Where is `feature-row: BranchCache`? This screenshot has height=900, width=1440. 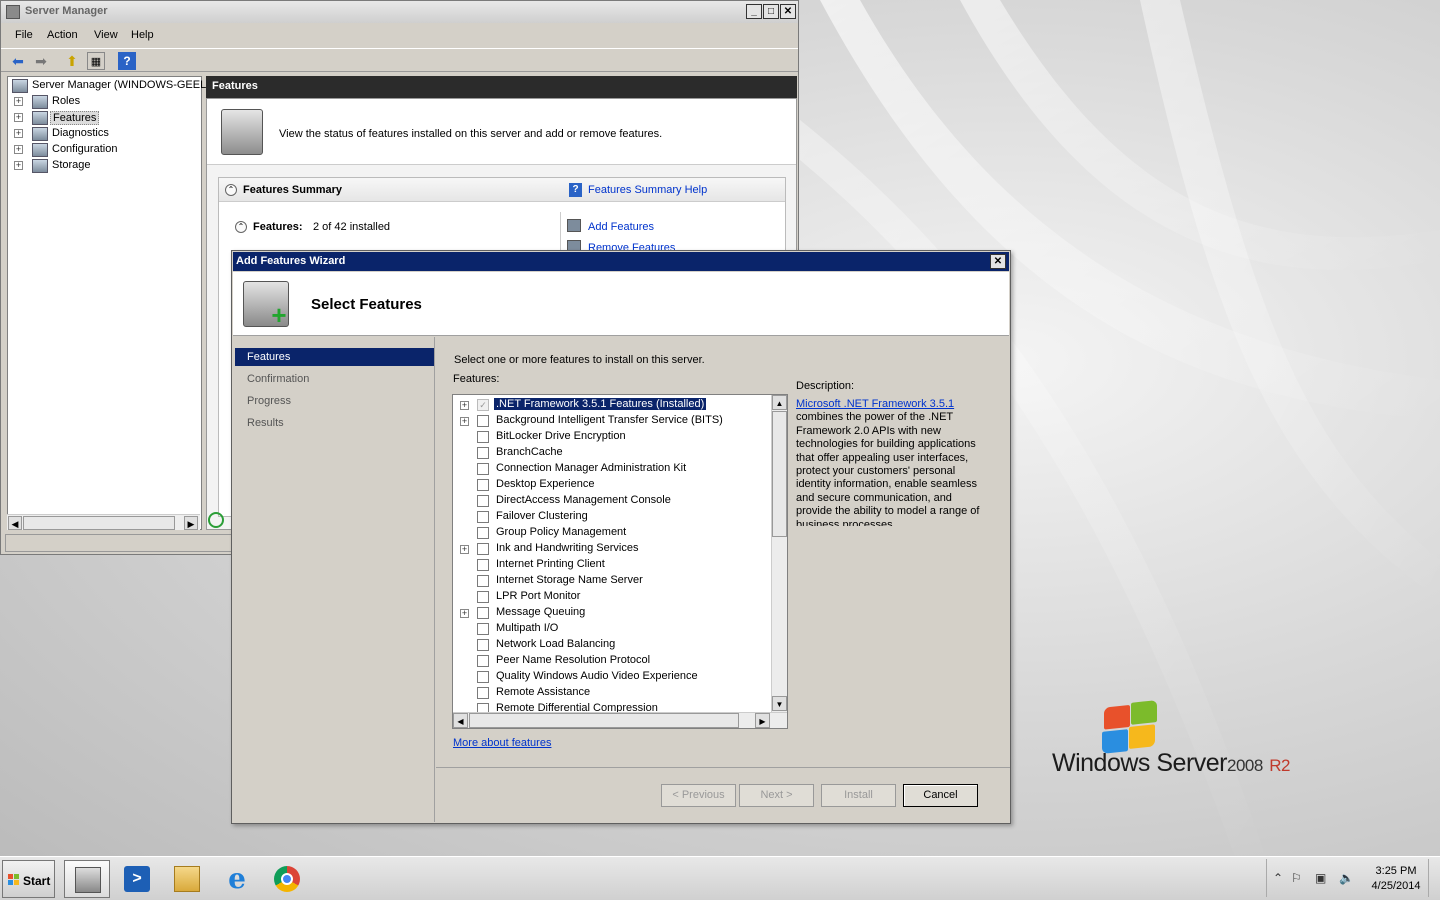 feature-row: BranchCache is located at coordinates (612, 453).